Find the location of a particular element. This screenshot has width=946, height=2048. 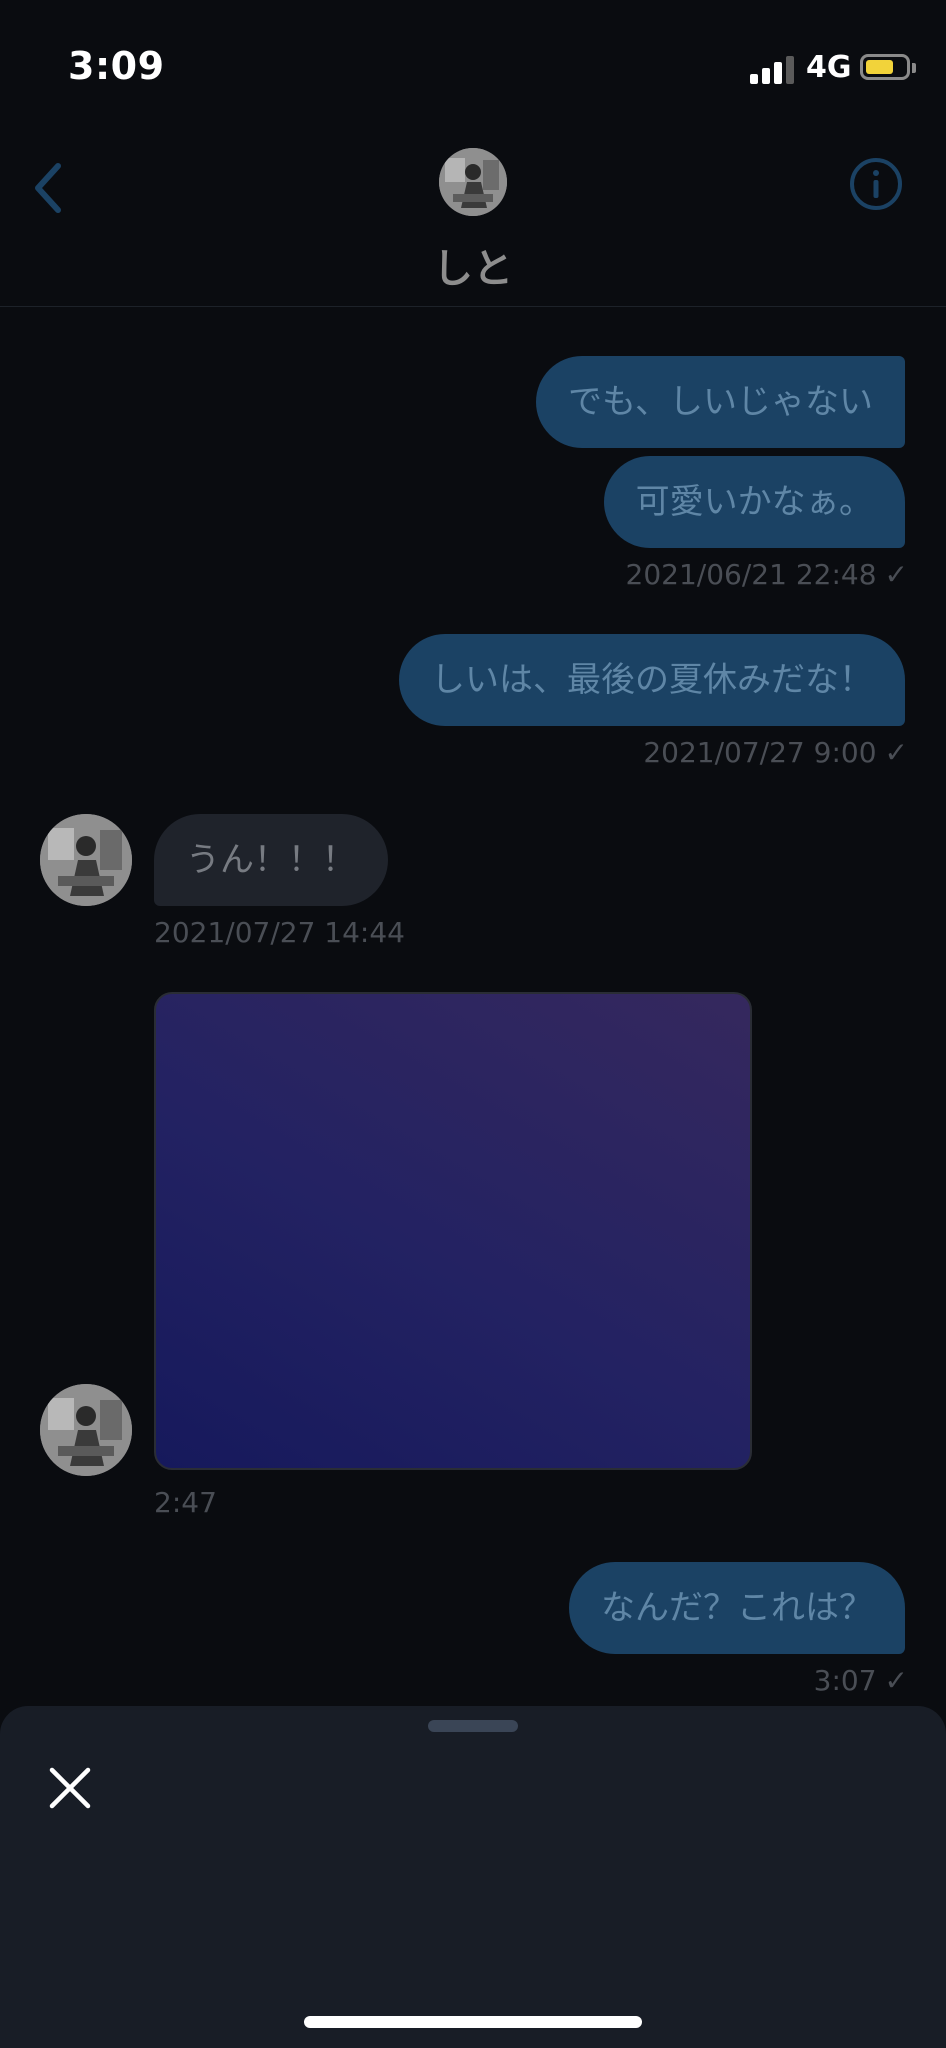

info-button is located at coordinates (876, 184).